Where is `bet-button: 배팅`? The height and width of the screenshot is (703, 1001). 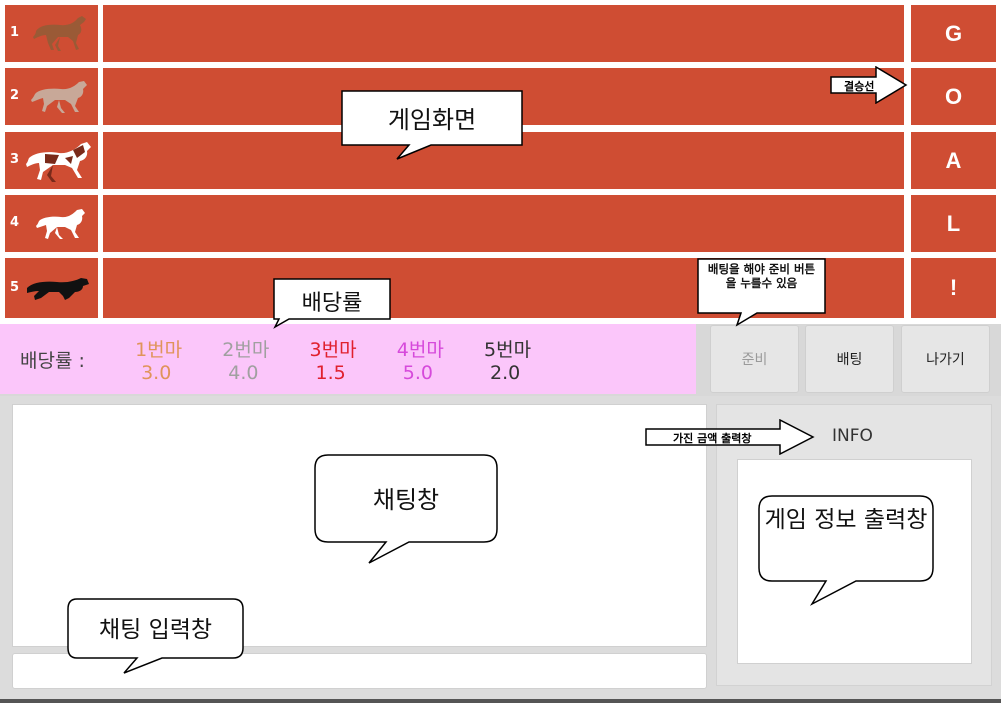
bet-button: 배팅 is located at coordinates (849, 359).